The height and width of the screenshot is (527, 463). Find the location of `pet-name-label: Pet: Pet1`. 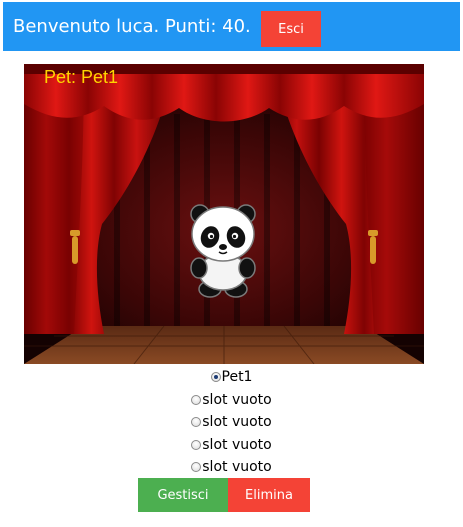

pet-name-label: Pet: Pet1 is located at coordinates (81, 77).